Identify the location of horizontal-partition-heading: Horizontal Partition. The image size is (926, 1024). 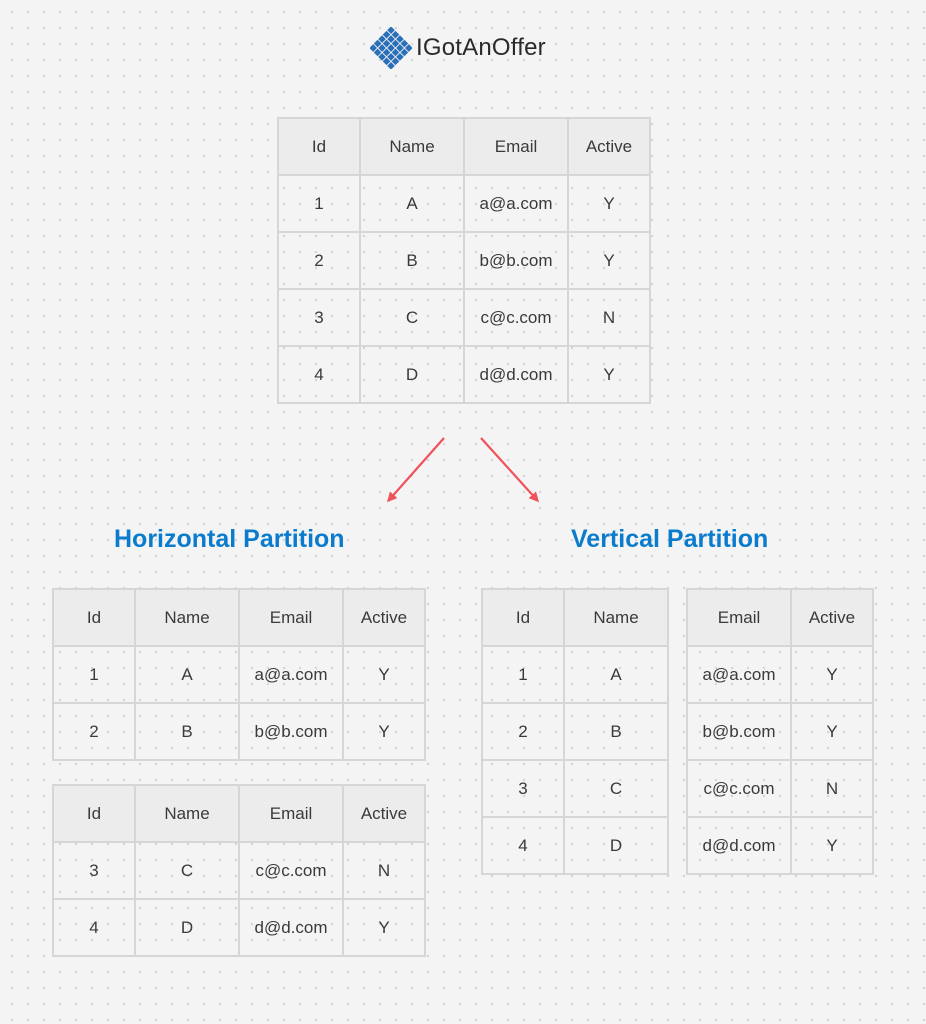
(229, 539).